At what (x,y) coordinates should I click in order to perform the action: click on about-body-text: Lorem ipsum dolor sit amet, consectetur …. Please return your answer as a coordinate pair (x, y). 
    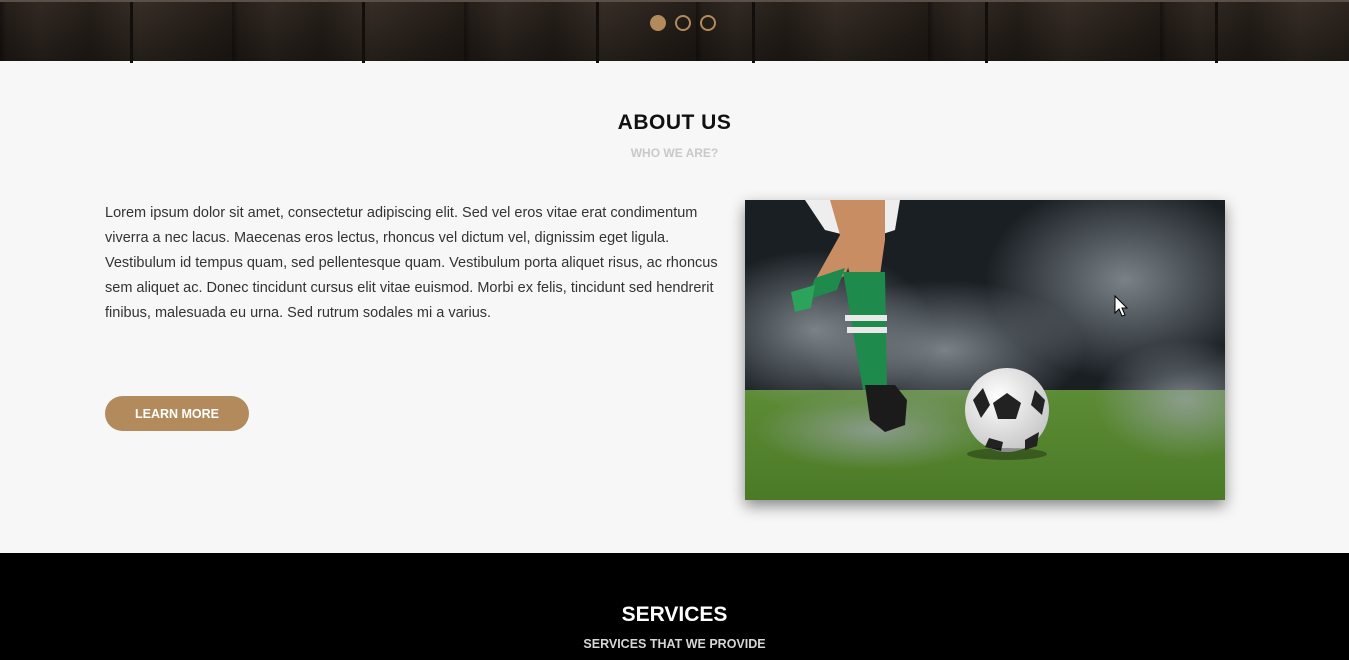
    Looking at the image, I should click on (411, 263).